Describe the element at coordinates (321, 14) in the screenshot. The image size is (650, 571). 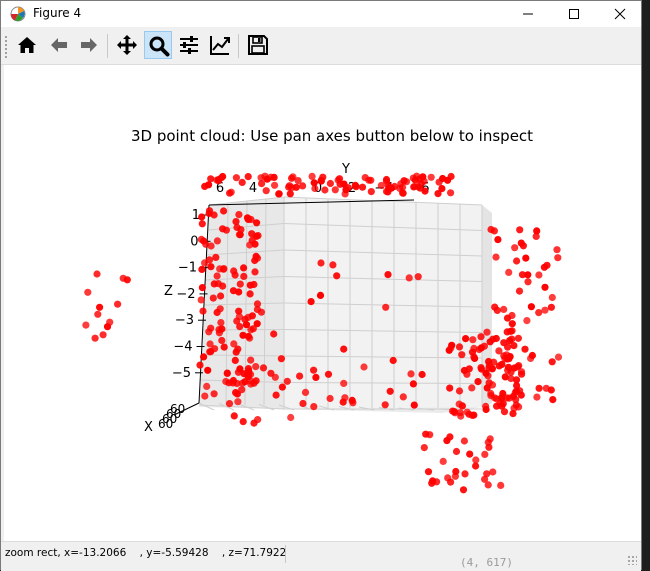
I see `title-bar: Figure 4` at that location.